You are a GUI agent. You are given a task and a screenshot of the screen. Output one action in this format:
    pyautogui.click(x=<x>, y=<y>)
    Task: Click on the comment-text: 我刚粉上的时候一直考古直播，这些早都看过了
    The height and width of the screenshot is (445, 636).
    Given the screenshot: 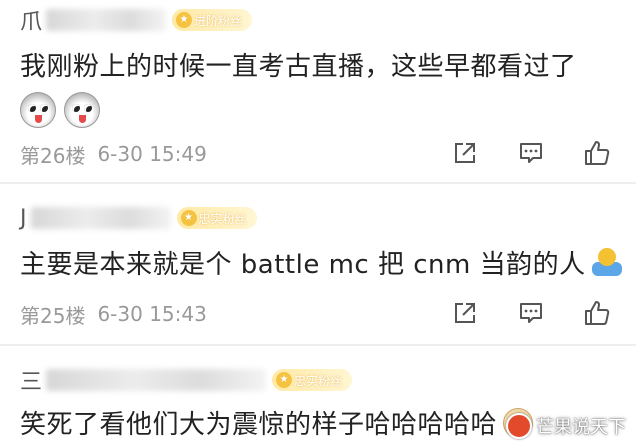 What is the action you would take?
    pyautogui.click(x=298, y=64)
    